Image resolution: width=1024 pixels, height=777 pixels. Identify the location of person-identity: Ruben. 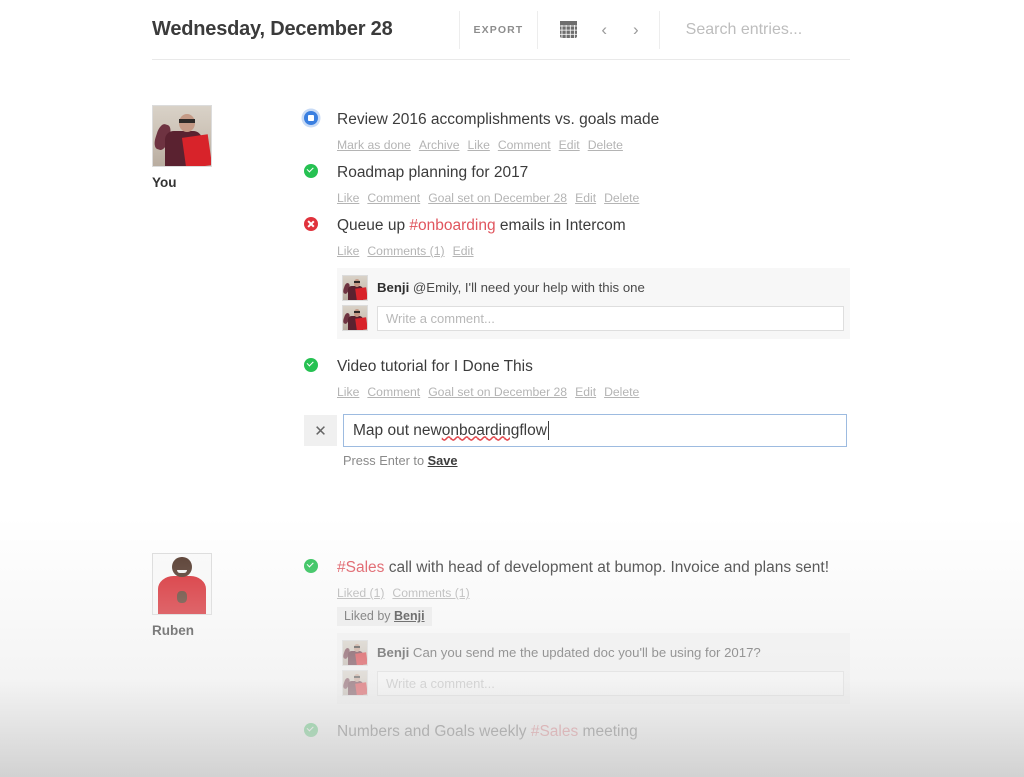
(228, 629).